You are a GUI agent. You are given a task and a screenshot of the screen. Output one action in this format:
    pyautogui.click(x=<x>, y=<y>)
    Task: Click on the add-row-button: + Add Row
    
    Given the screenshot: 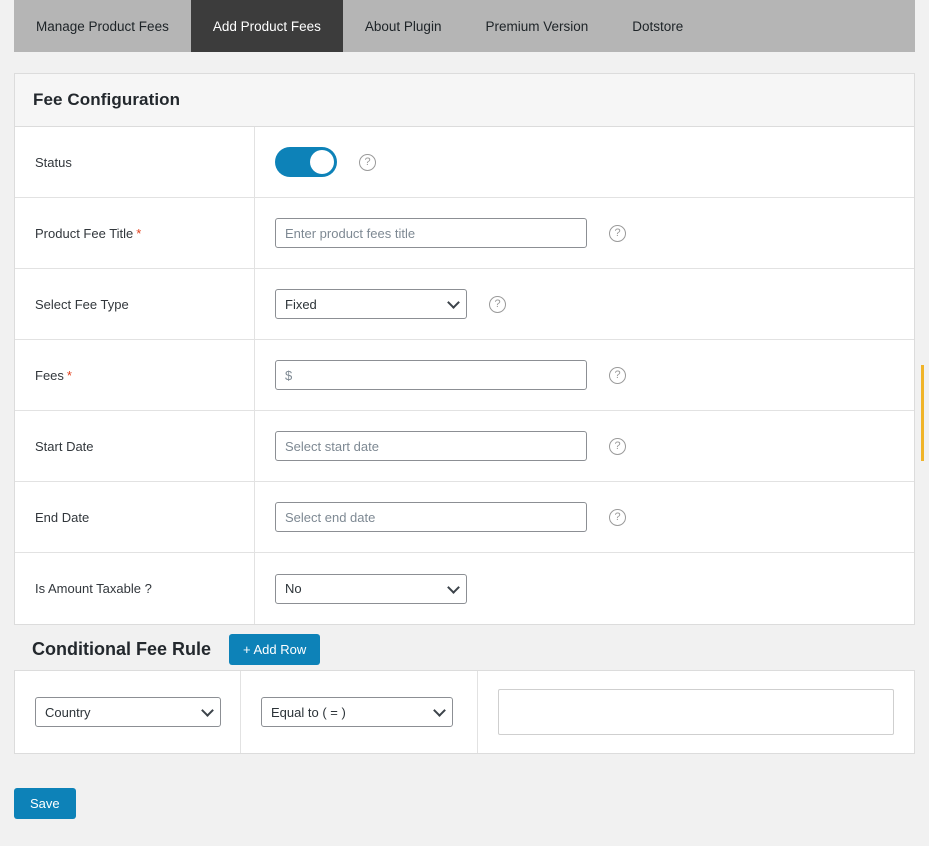 What is the action you would take?
    pyautogui.click(x=275, y=649)
    